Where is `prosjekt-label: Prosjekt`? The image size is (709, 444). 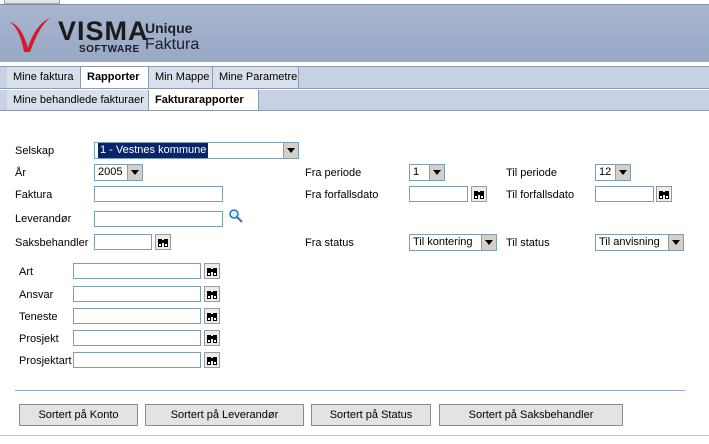
prosjekt-label: Prosjekt is located at coordinates (39, 339).